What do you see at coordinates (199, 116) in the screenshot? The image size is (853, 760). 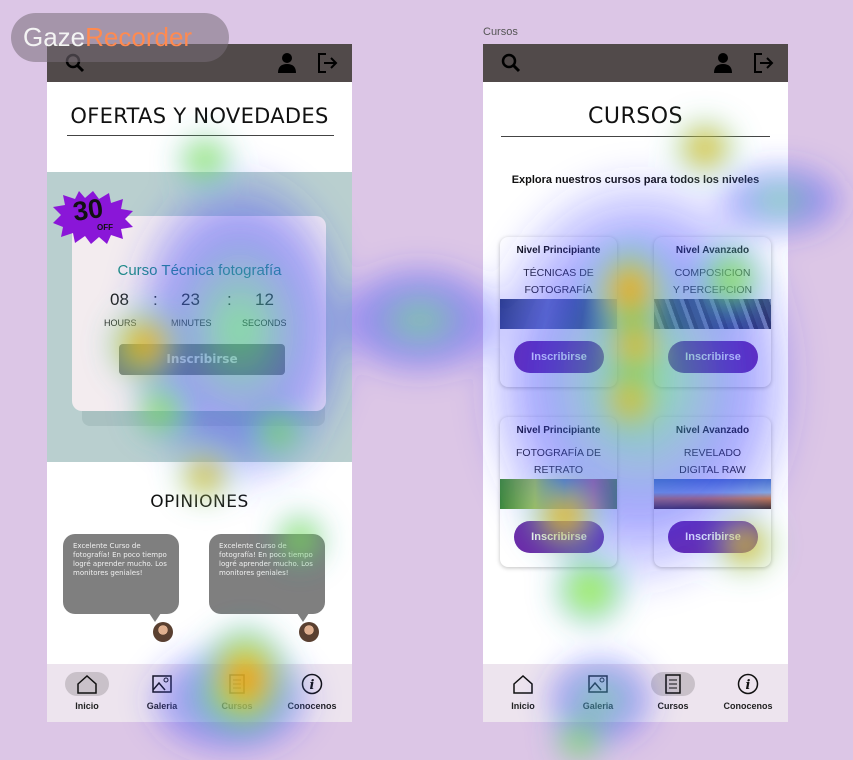 I see `page-title: OFERTAS Y NOVEDADES` at bounding box center [199, 116].